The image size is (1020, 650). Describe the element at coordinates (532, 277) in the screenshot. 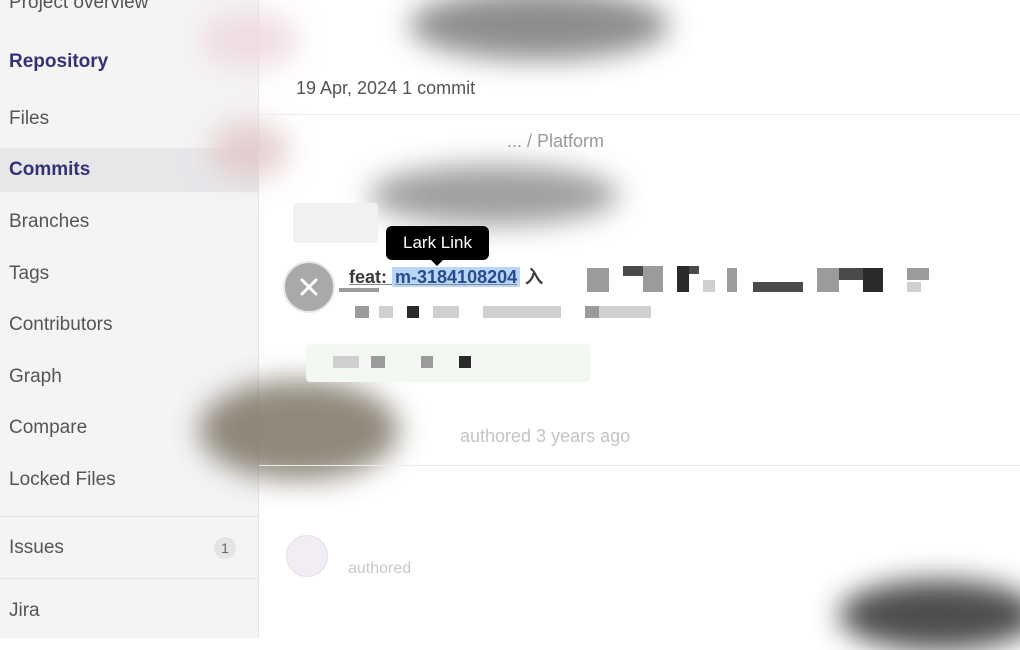

I see `commit-suffix: 入` at that location.